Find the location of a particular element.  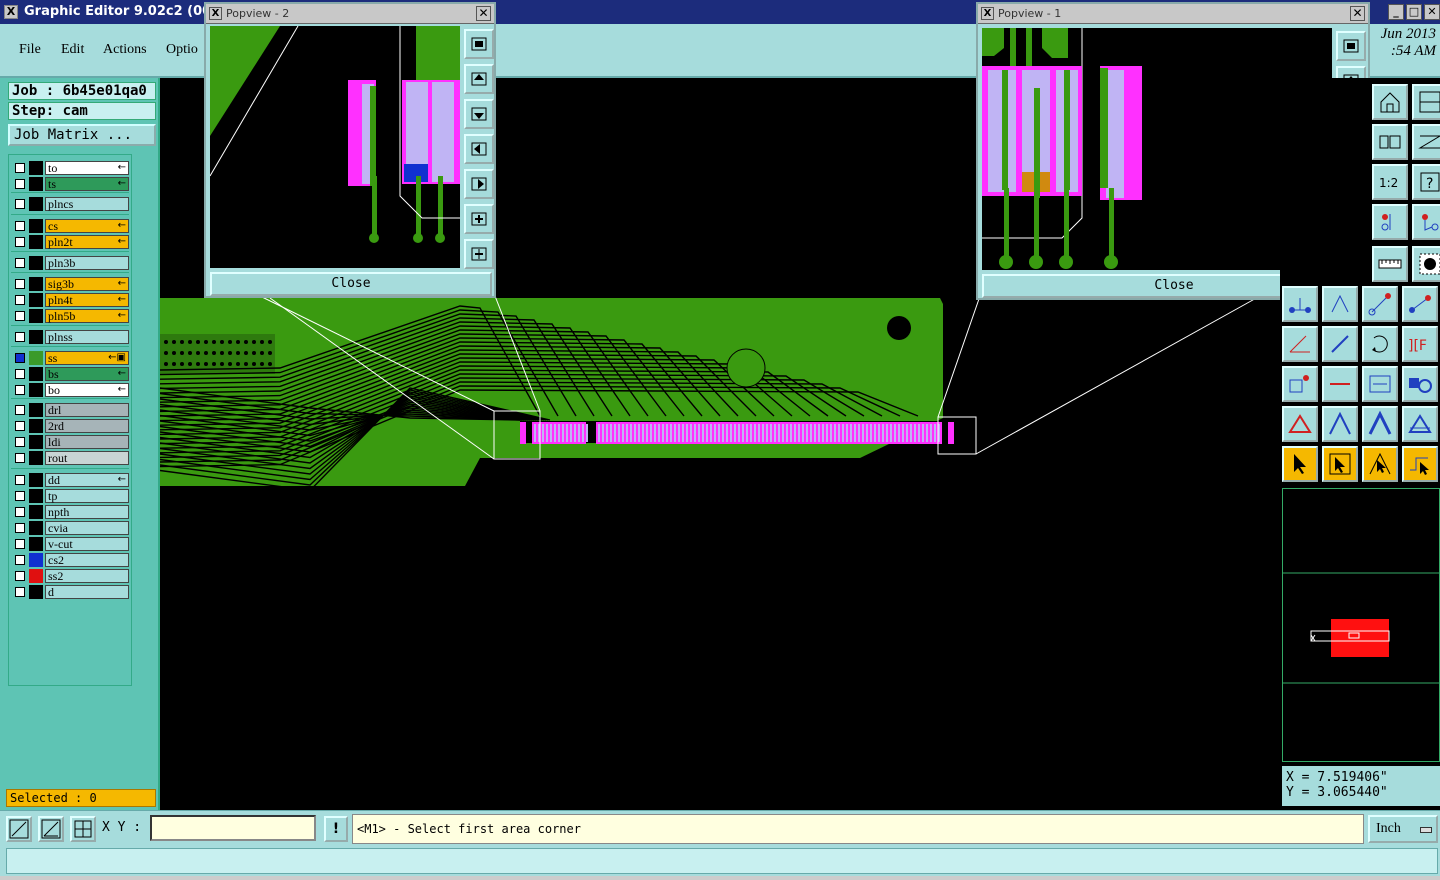

layer-row: d is located at coordinates (70, 592).